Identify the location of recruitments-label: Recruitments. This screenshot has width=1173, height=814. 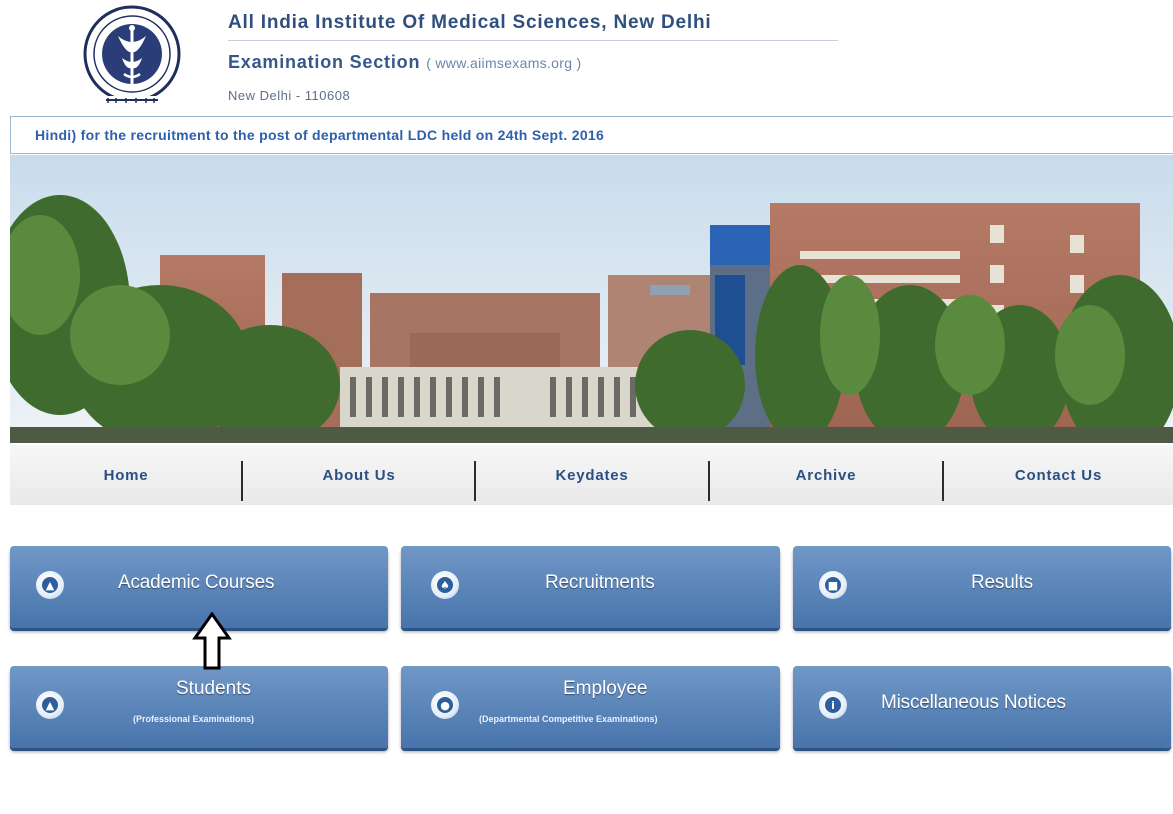
(600, 582).